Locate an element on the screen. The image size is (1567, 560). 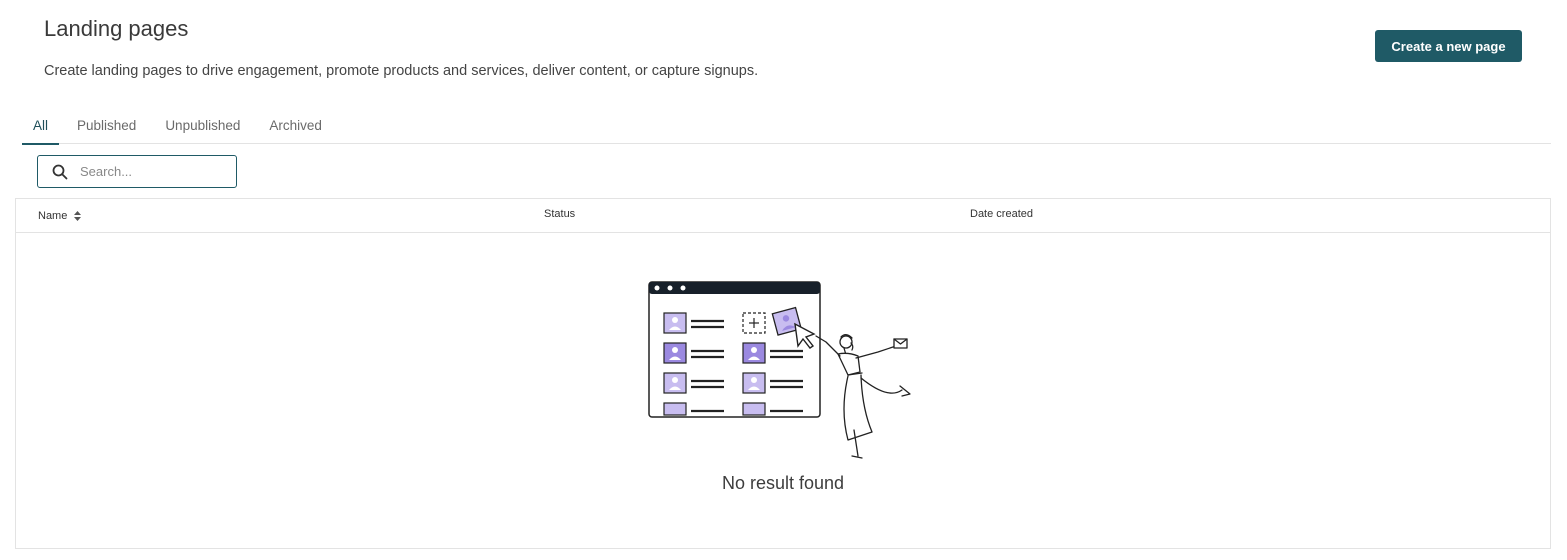
table-header: Name Status Date created is located at coordinates (783, 216).